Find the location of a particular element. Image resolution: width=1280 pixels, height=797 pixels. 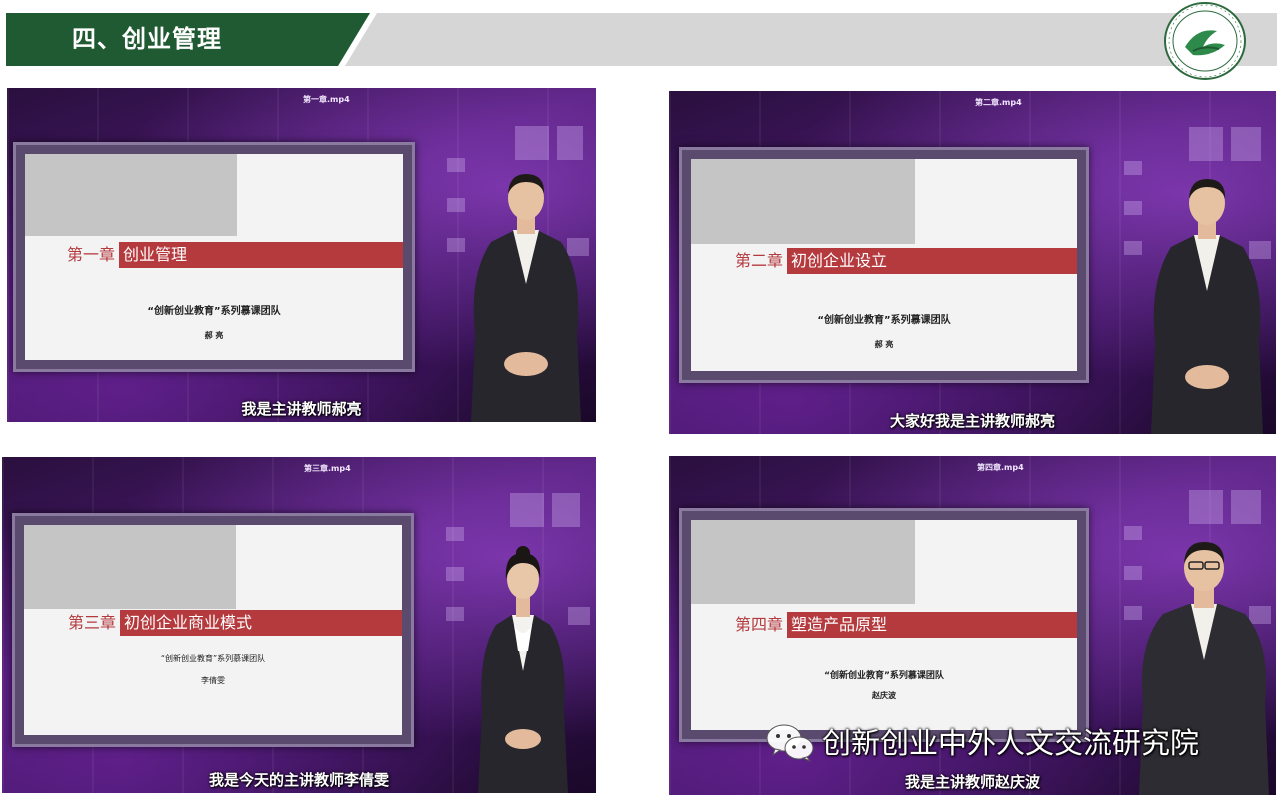

slide-frame: 第三章 初创企业商业模式 “创新创业教育”系列慕课团队 李倩雯 is located at coordinates (213, 630).